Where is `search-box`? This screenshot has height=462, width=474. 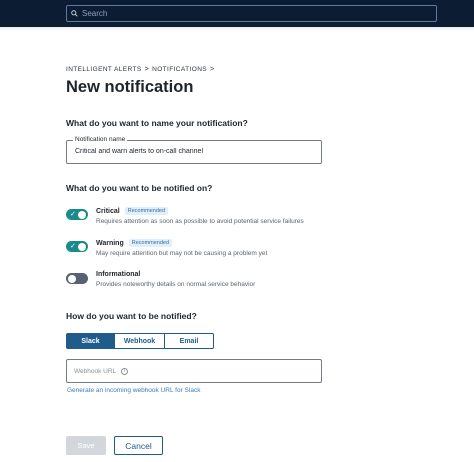 search-box is located at coordinates (251, 13).